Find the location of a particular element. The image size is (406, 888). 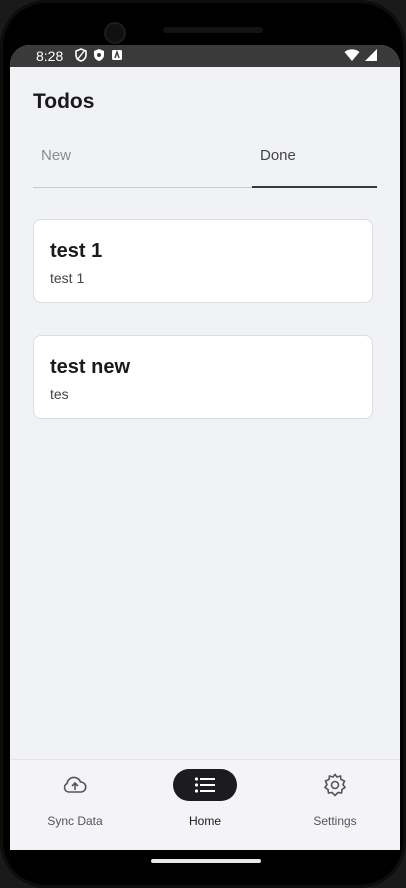

earpiece-speaker is located at coordinates (213, 30).